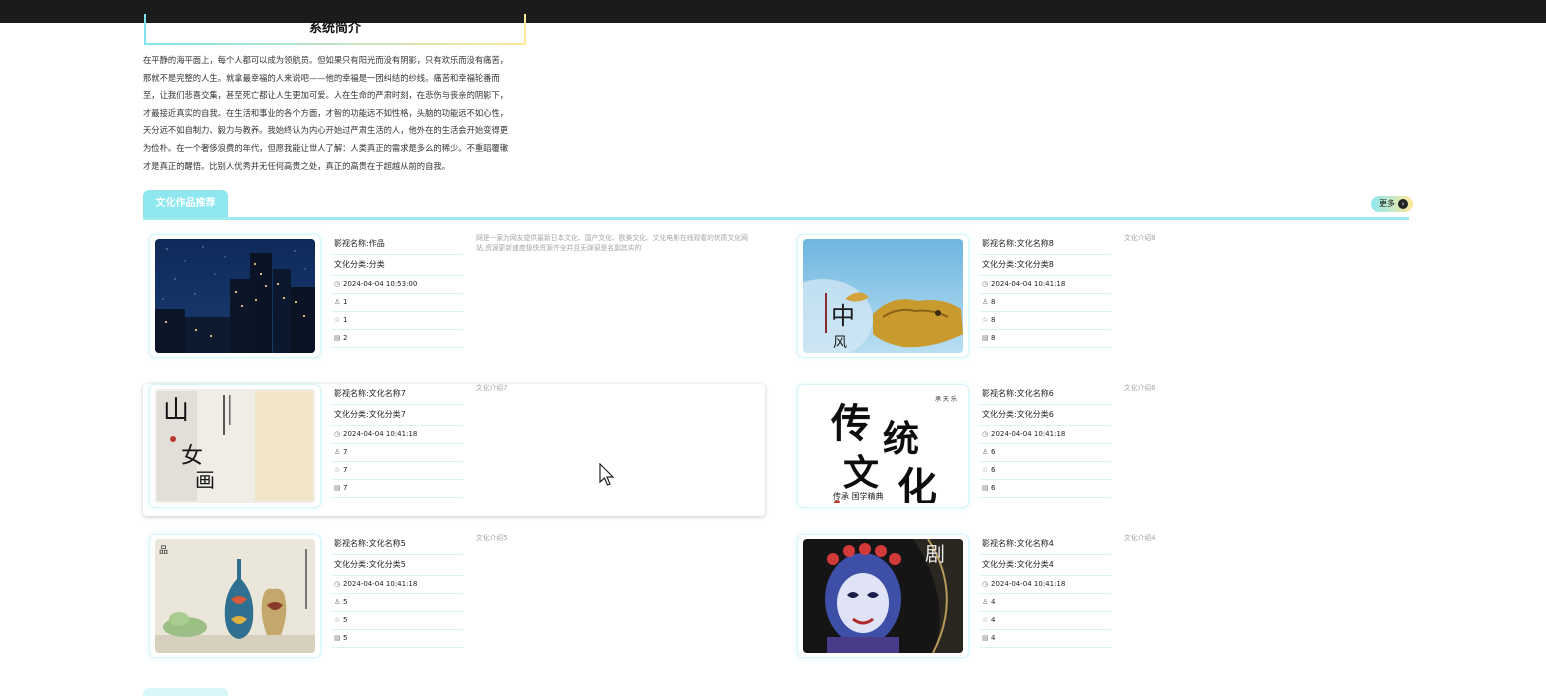 The image size is (1546, 696). What do you see at coordinates (397, 565) in the screenshot?
I see `card-category: 文化分类:文化分类5` at bounding box center [397, 565].